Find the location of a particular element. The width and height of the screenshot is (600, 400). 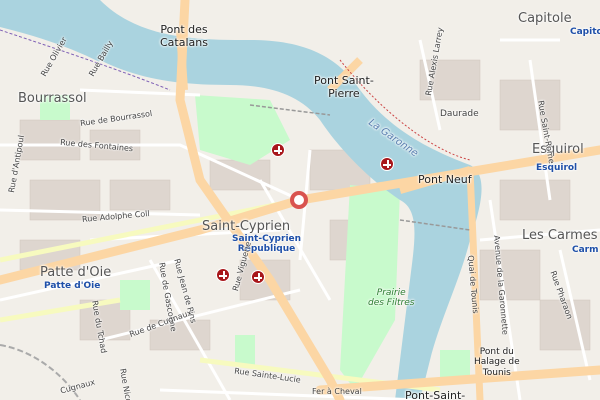

bridge-label-pont-des-catalans: Pont des Catalans is located at coordinates (184, 36).